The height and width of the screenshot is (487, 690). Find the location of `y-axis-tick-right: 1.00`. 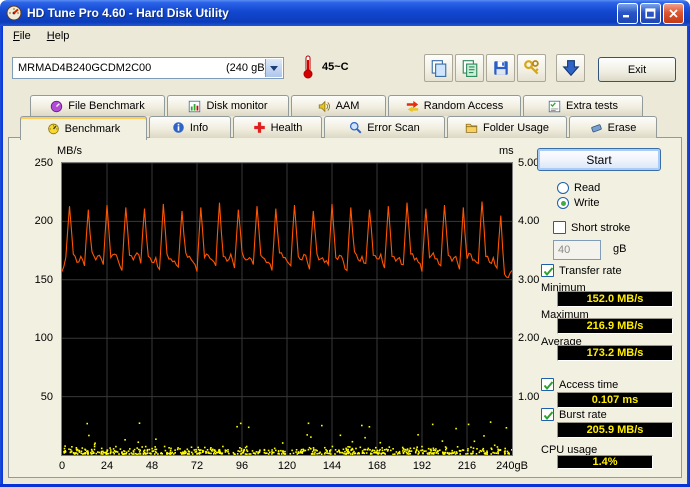

y-axis-tick-right: 1.00 is located at coordinates (529, 397).